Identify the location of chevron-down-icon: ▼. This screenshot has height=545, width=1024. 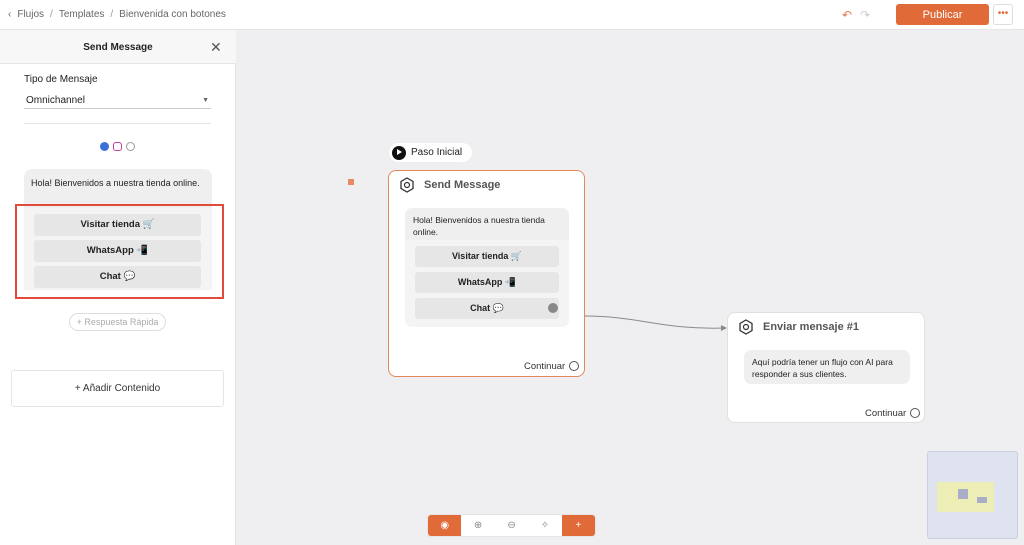
(205, 100).